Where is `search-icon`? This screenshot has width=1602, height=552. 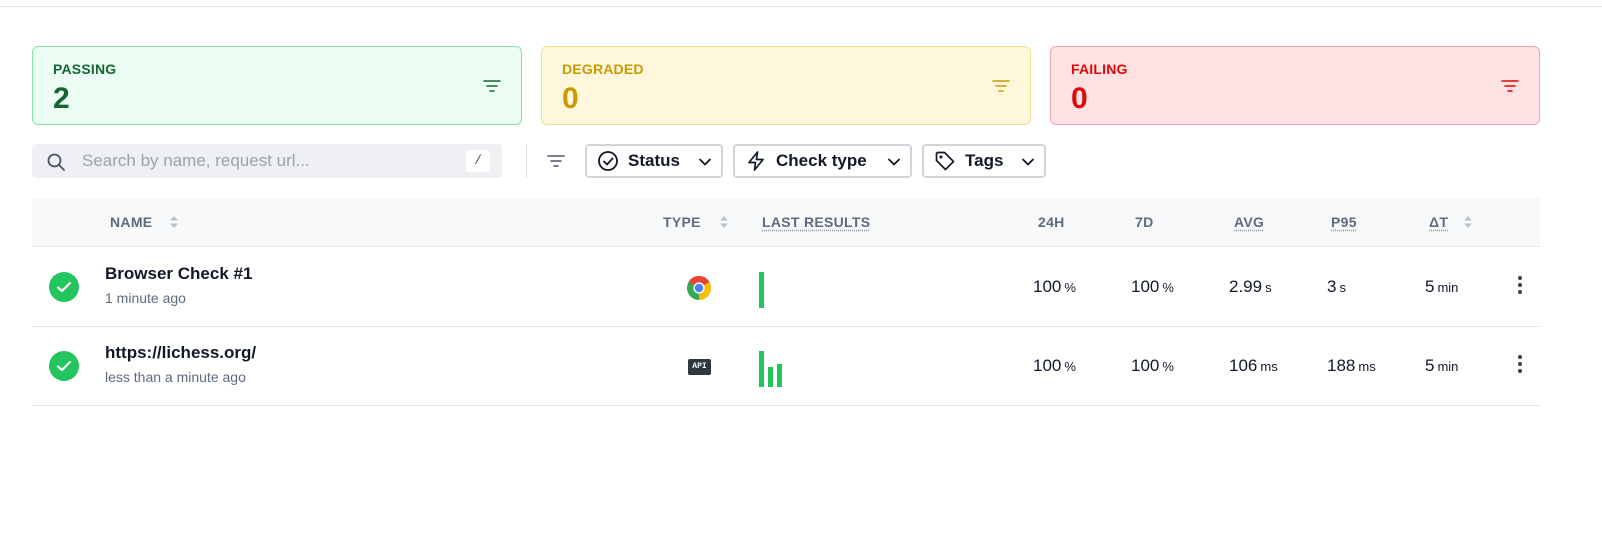
search-icon is located at coordinates (56, 162).